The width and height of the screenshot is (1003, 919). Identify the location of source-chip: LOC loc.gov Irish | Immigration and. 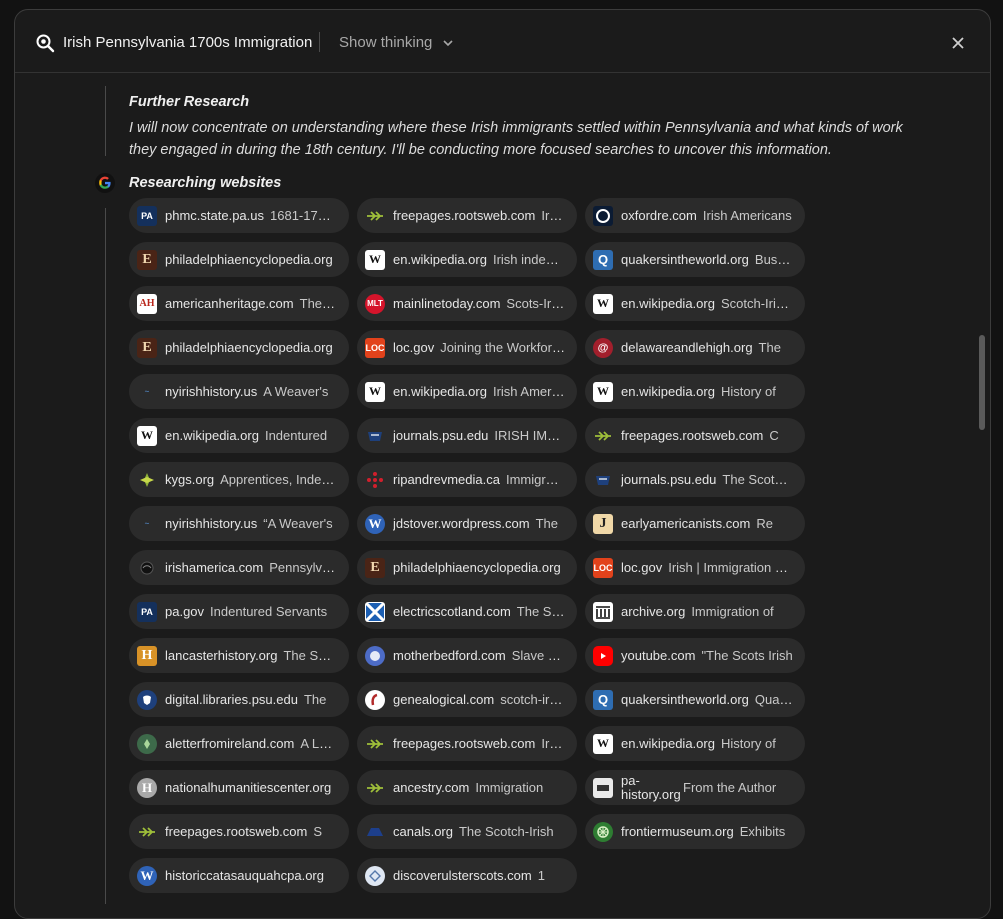
(695, 567).